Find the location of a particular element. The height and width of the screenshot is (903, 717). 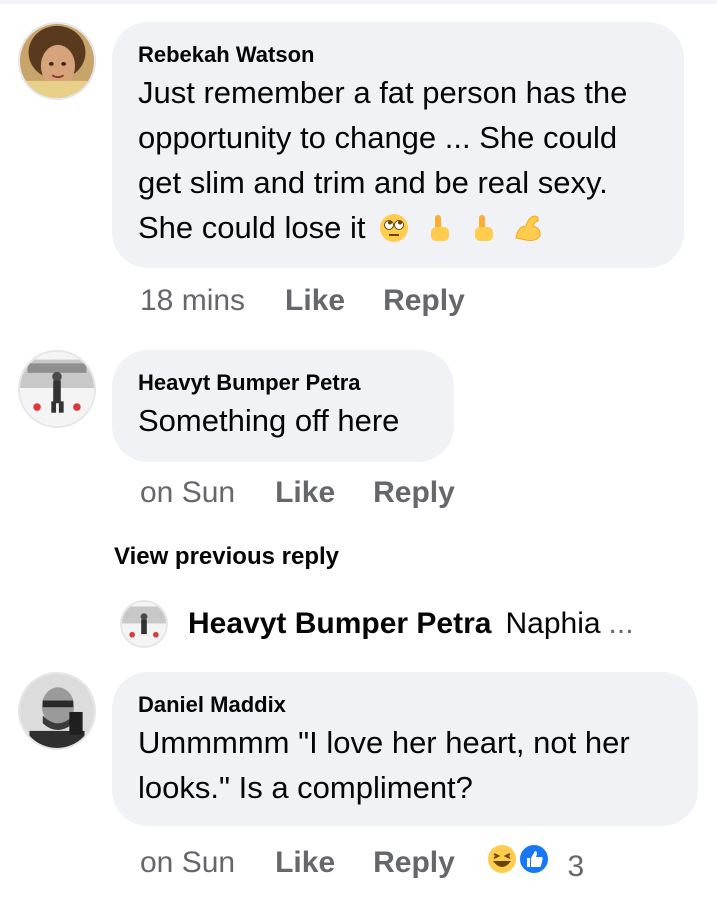

top-divider is located at coordinates (358, 2).